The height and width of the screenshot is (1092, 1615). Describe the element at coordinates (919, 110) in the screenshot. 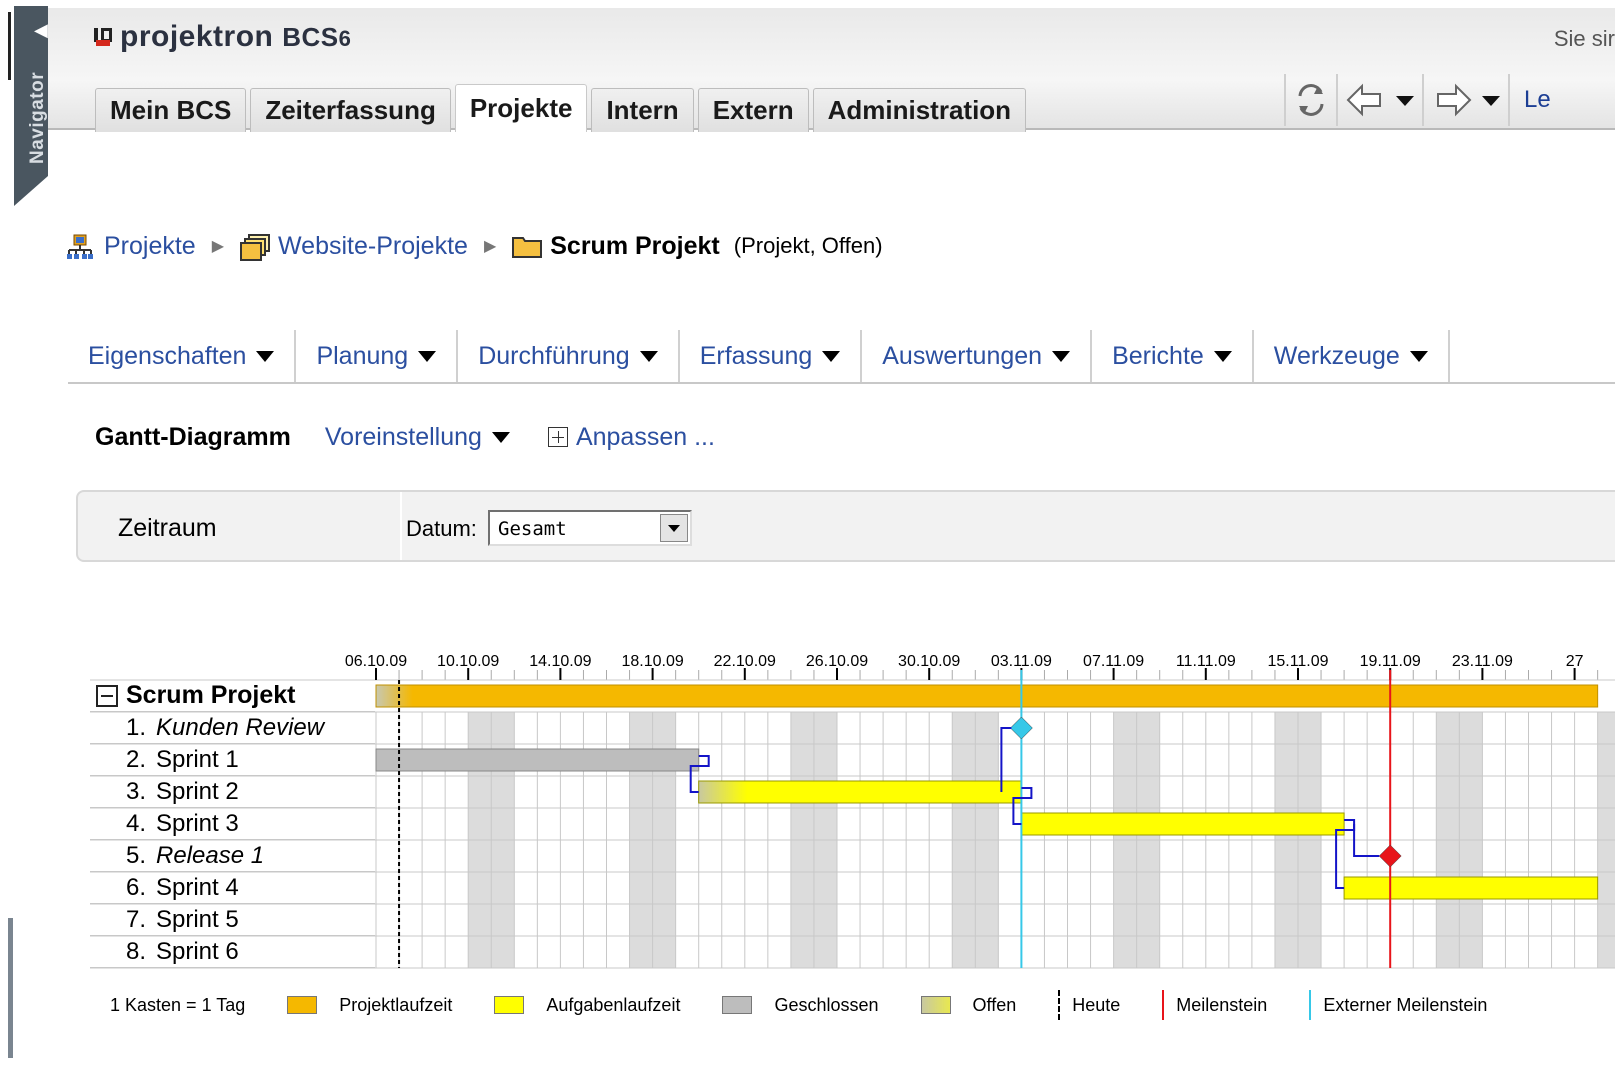

I see `tab-administration: Administration` at that location.